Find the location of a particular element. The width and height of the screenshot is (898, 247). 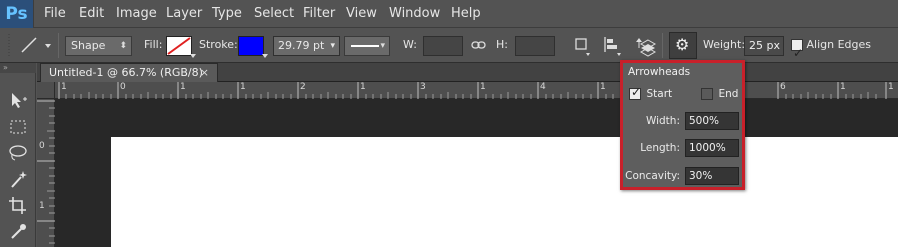

tool-preset-picker is located at coordinates (36, 45).